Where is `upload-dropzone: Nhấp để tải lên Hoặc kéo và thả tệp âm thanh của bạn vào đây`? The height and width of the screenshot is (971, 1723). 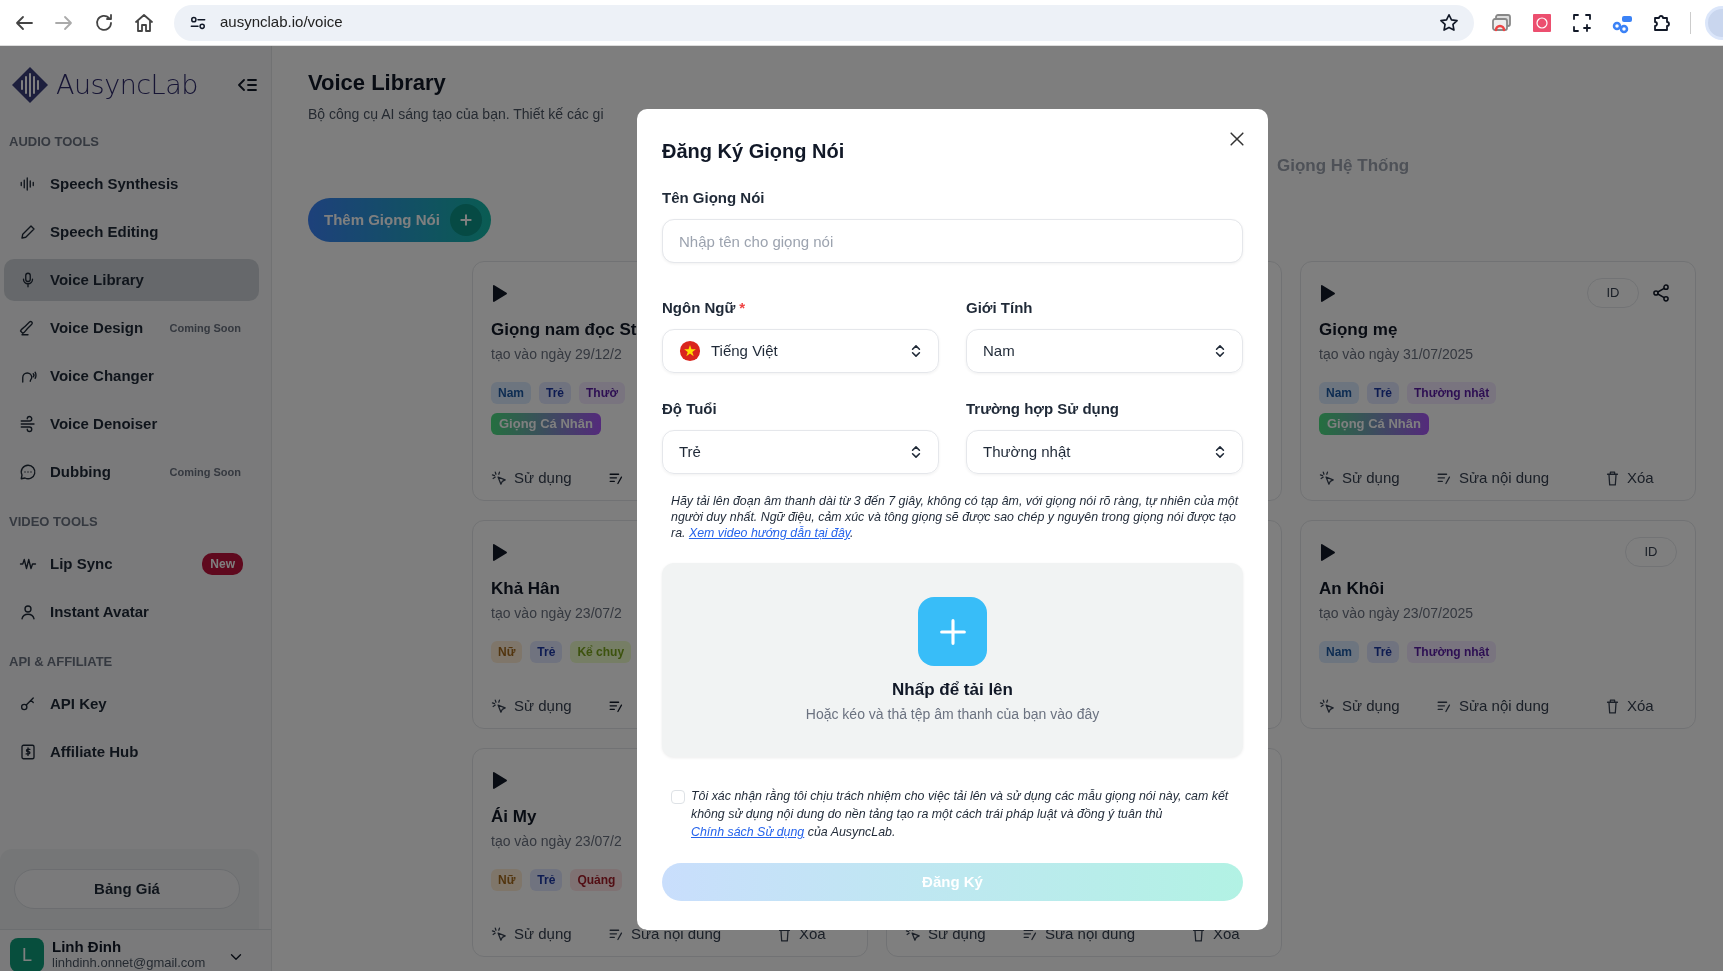 upload-dropzone: Nhấp để tải lên Hoặc kéo và thả tệp âm thanh của bạn vào đây is located at coordinates (952, 660).